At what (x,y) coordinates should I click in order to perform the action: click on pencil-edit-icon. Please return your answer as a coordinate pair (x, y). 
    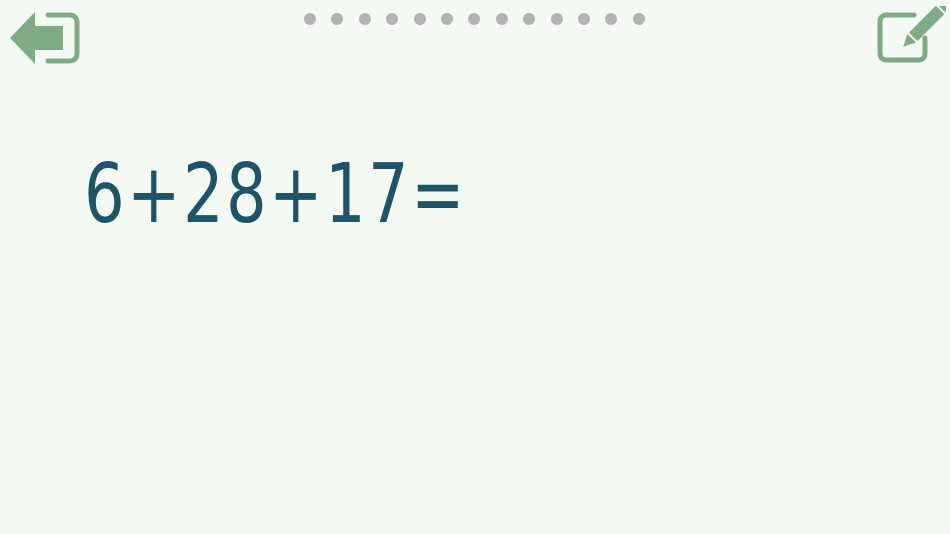
    Looking at the image, I should click on (913, 31).